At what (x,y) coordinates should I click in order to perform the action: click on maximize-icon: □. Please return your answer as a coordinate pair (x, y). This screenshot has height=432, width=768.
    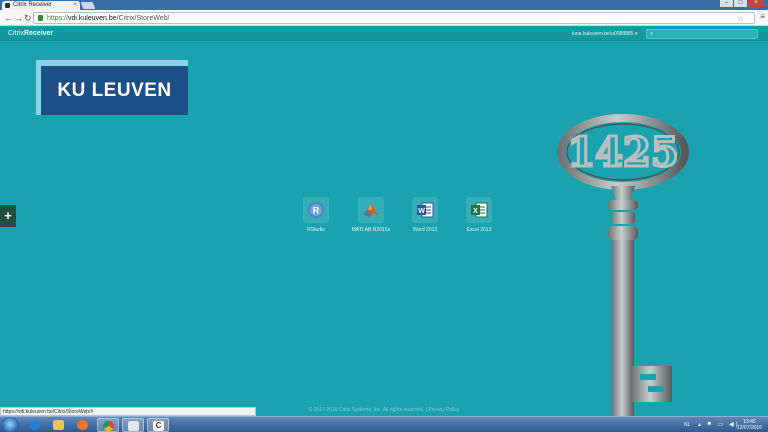
    Looking at the image, I should click on (740, 3).